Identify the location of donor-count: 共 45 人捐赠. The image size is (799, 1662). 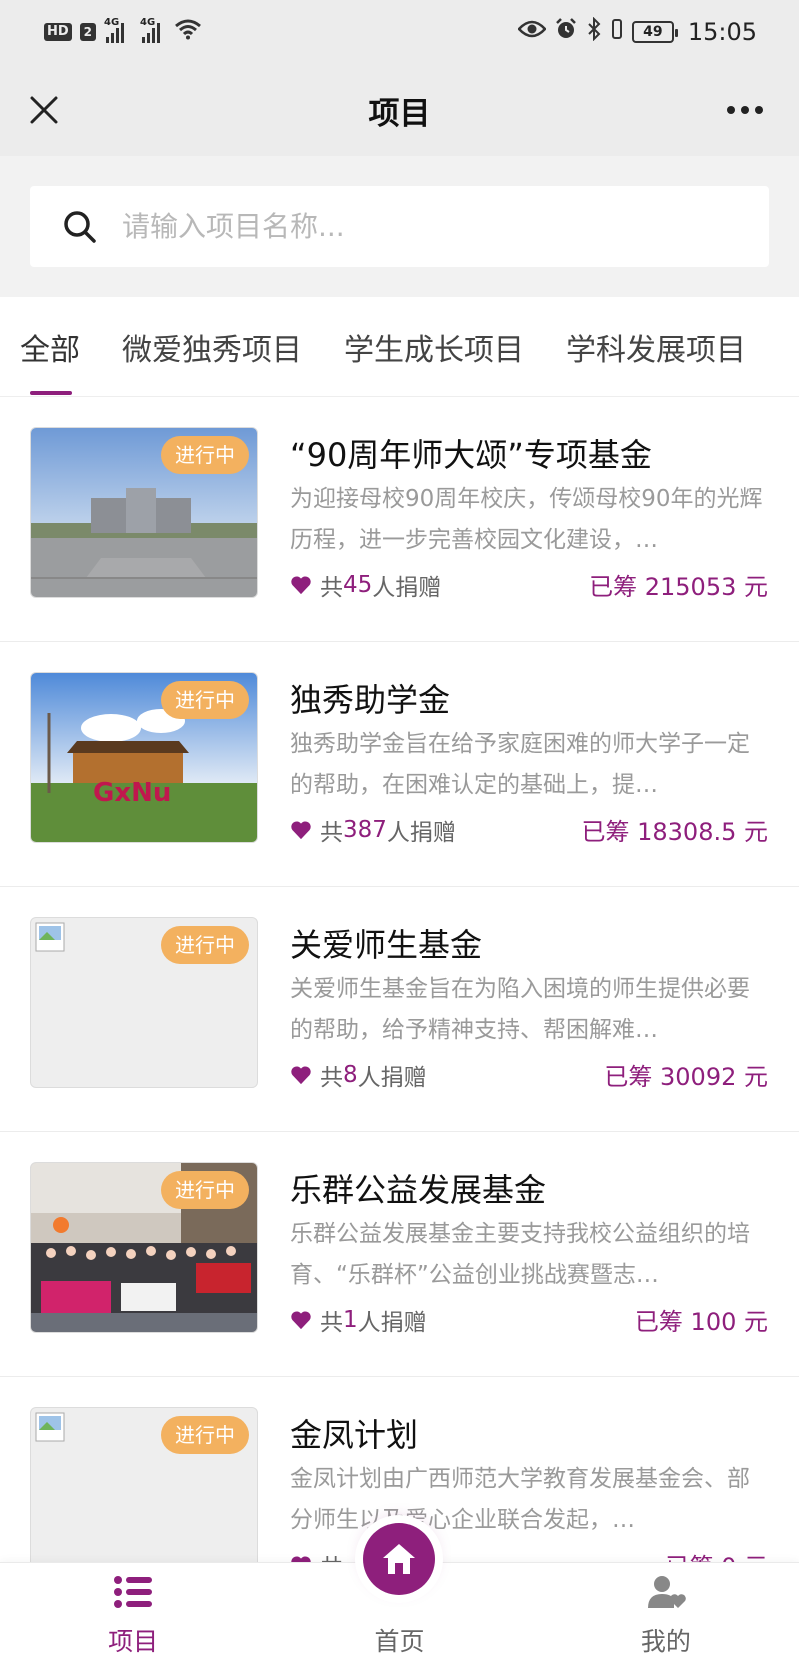
(365, 585).